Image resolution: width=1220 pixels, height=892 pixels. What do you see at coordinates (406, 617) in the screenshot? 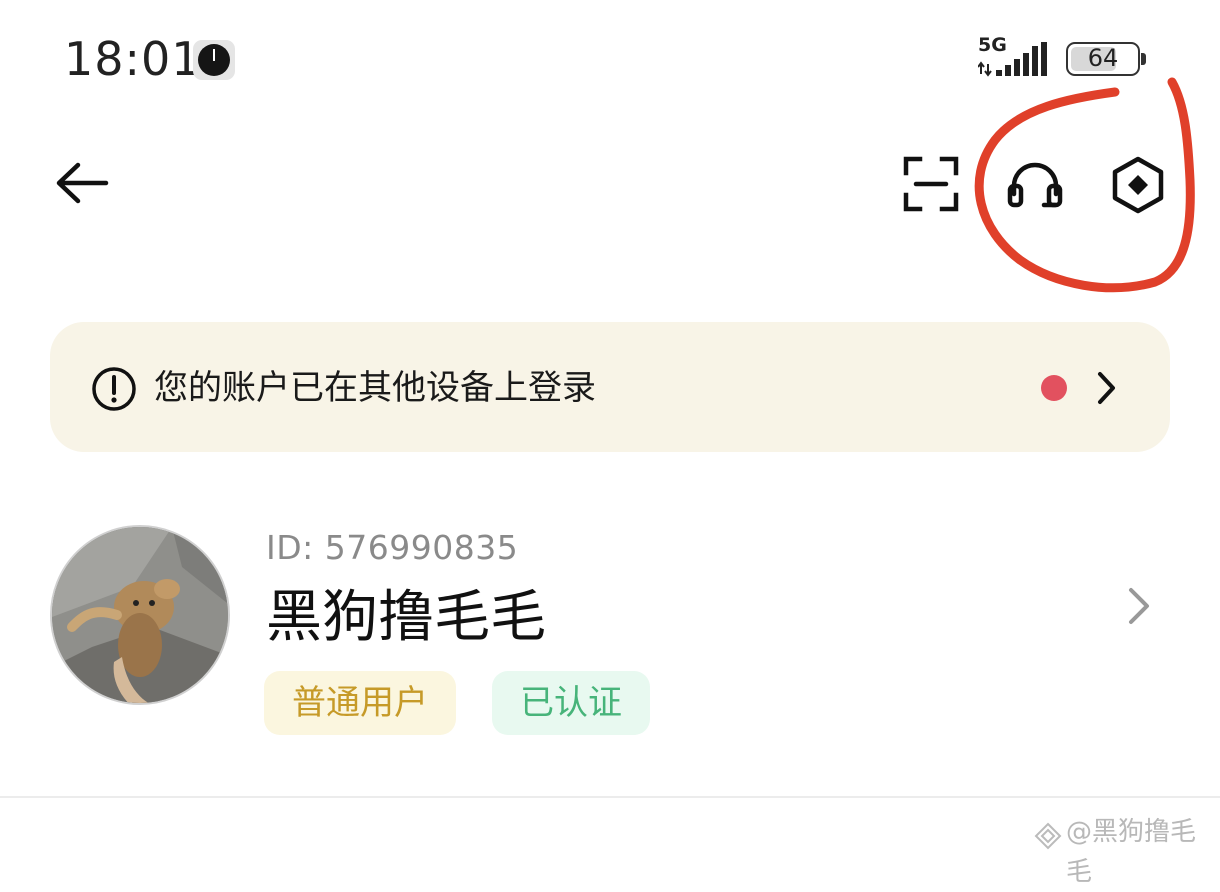
I see `user-name: 黑狗撸毛毛` at bounding box center [406, 617].